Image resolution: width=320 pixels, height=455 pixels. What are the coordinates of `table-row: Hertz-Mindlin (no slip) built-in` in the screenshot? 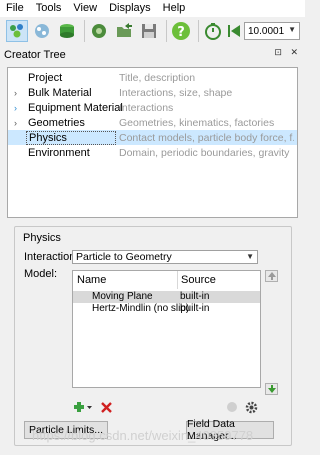 It's located at (166, 309).